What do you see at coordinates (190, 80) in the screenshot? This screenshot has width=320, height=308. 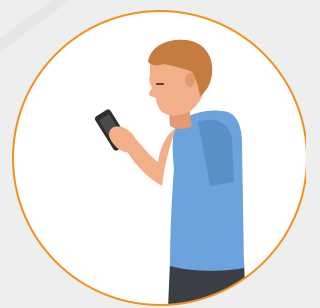 I see `person-ear` at bounding box center [190, 80].